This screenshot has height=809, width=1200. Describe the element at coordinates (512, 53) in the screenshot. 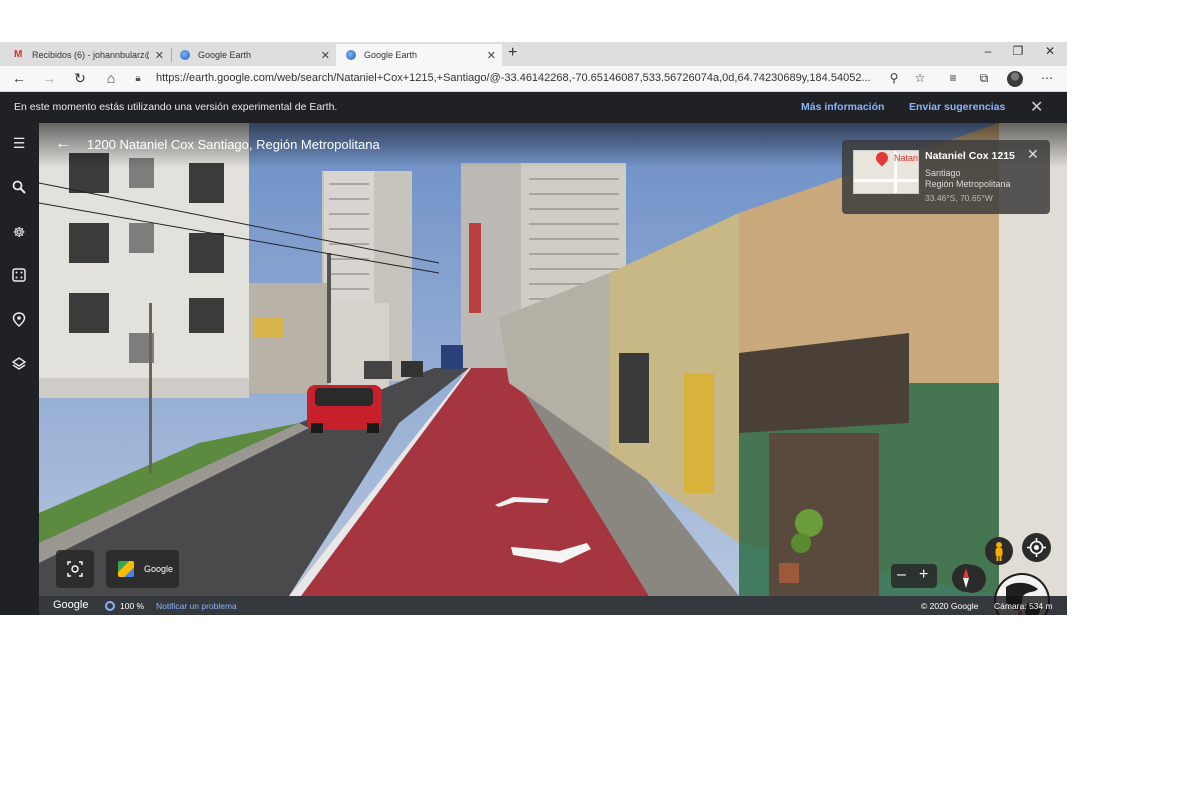

I see `new-tab-button: +` at that location.